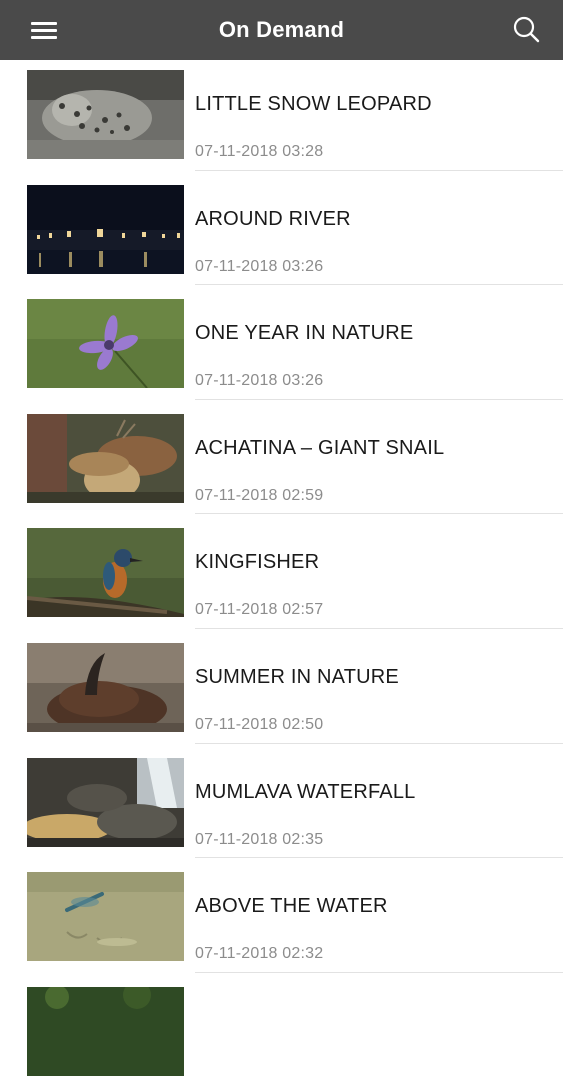 Image resolution: width=563 pixels, height=1091 pixels. I want to click on list-item, so click(281, 1034).